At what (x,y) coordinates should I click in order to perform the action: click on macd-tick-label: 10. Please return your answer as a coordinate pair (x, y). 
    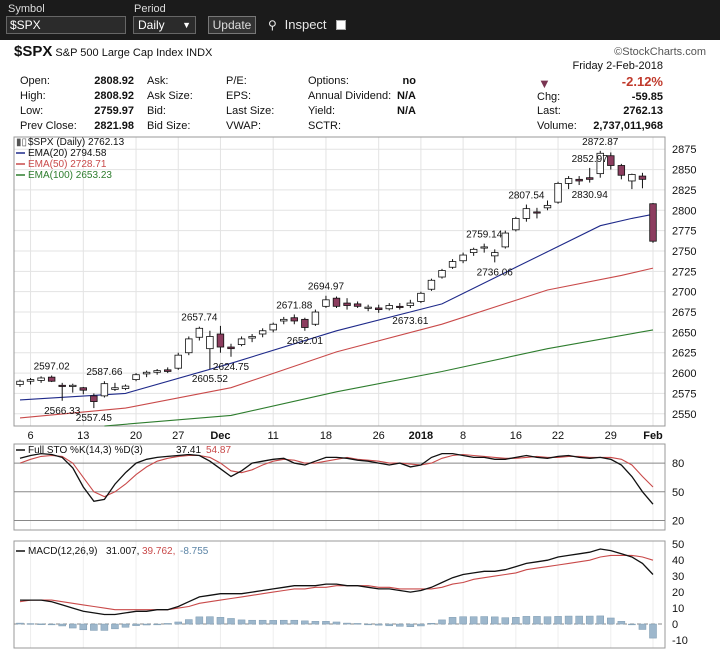
    Looking at the image, I should click on (678, 609).